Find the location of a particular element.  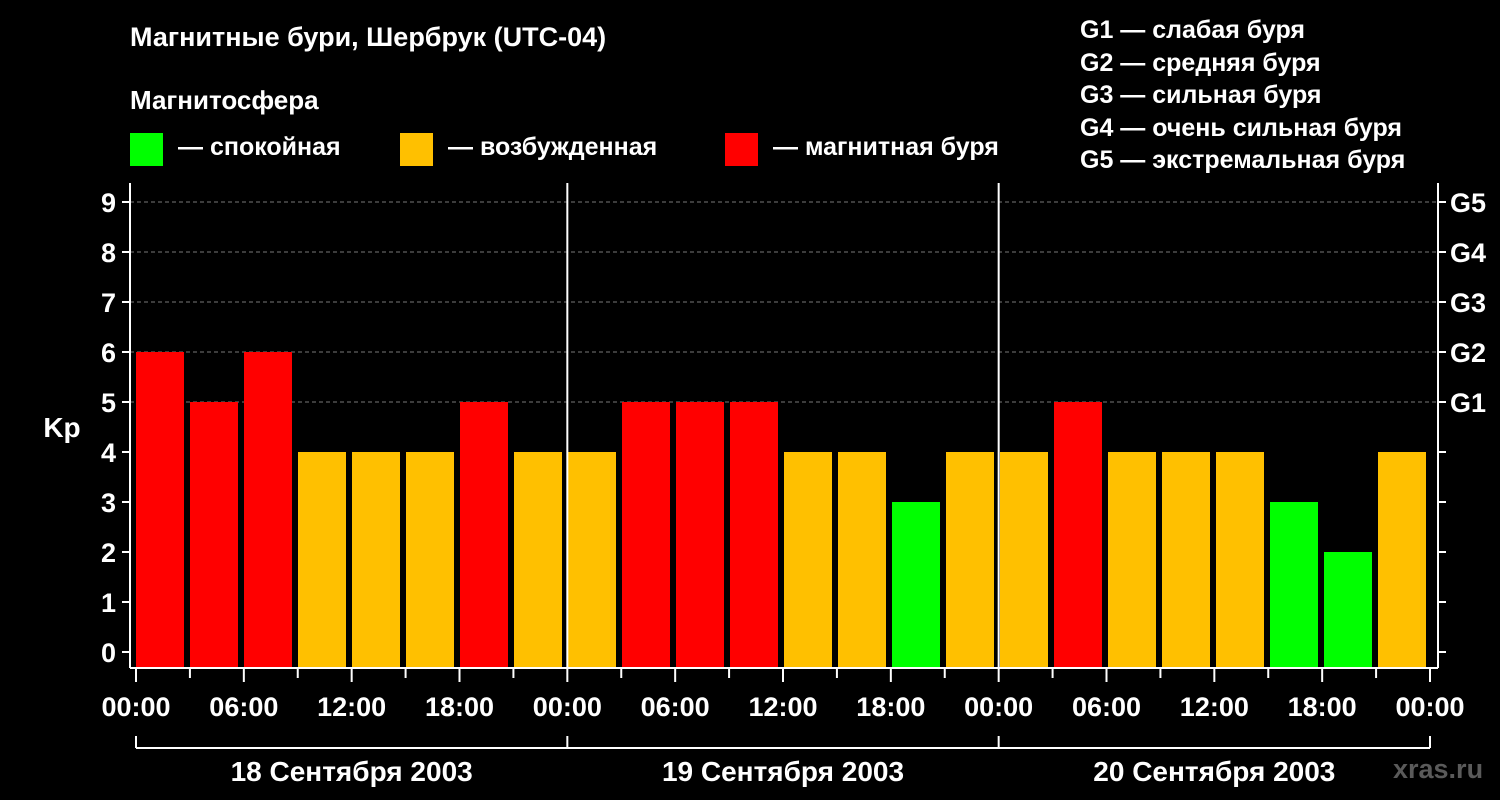

y-tick-label: 2 is located at coordinates (108, 553).